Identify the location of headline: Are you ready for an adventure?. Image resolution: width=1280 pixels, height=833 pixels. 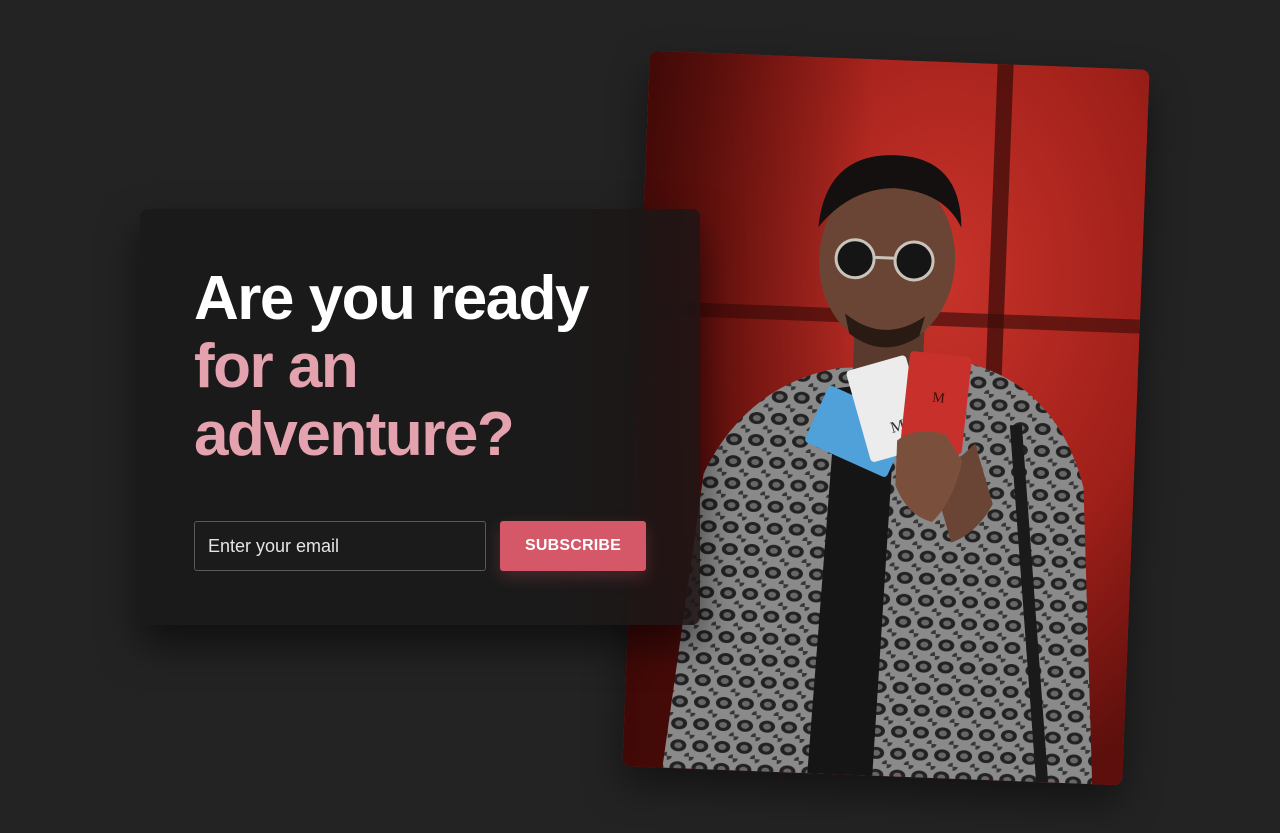
(434, 367).